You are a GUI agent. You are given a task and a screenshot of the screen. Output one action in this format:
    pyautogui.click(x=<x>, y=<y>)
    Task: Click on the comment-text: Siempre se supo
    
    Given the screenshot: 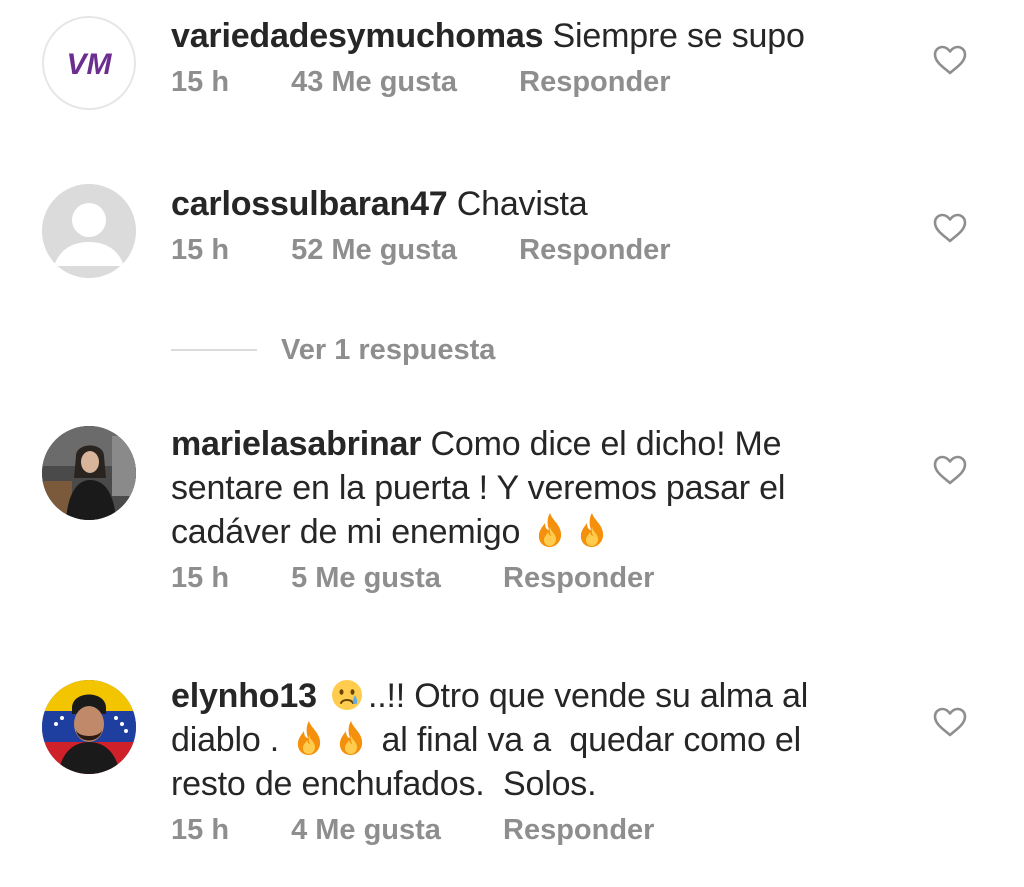 What is the action you would take?
    pyautogui.click(x=678, y=36)
    